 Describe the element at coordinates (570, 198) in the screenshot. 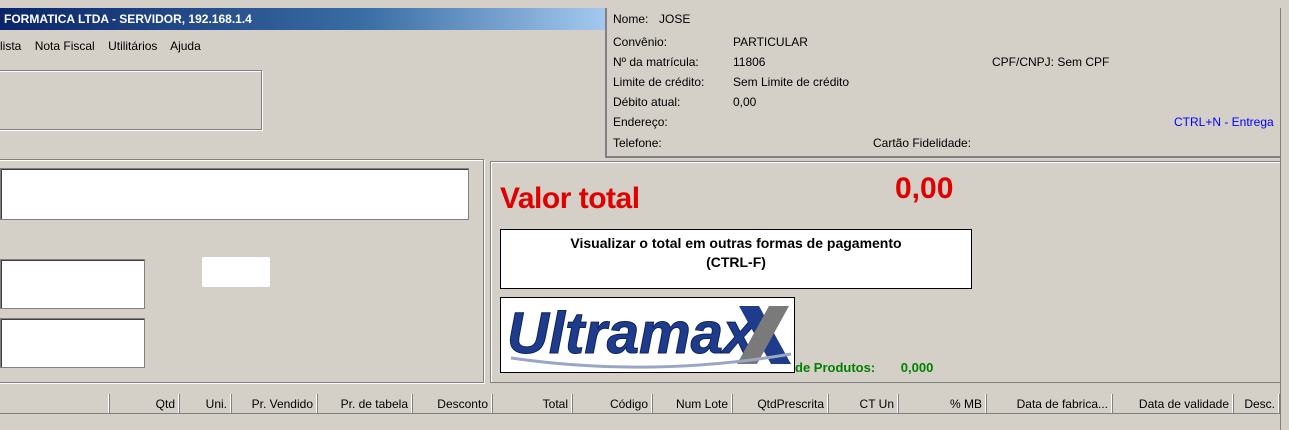

I see `valor-total-label: Valor total` at that location.